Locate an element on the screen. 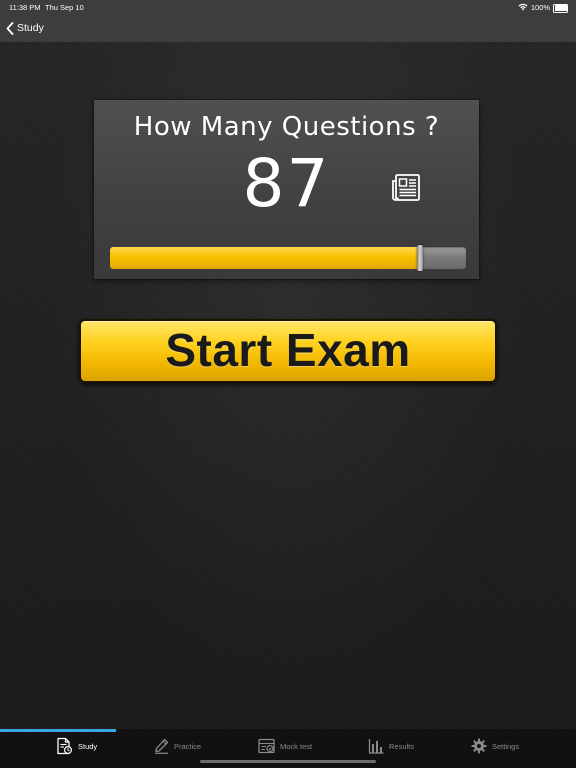  back-button: Study is located at coordinates (25, 28).